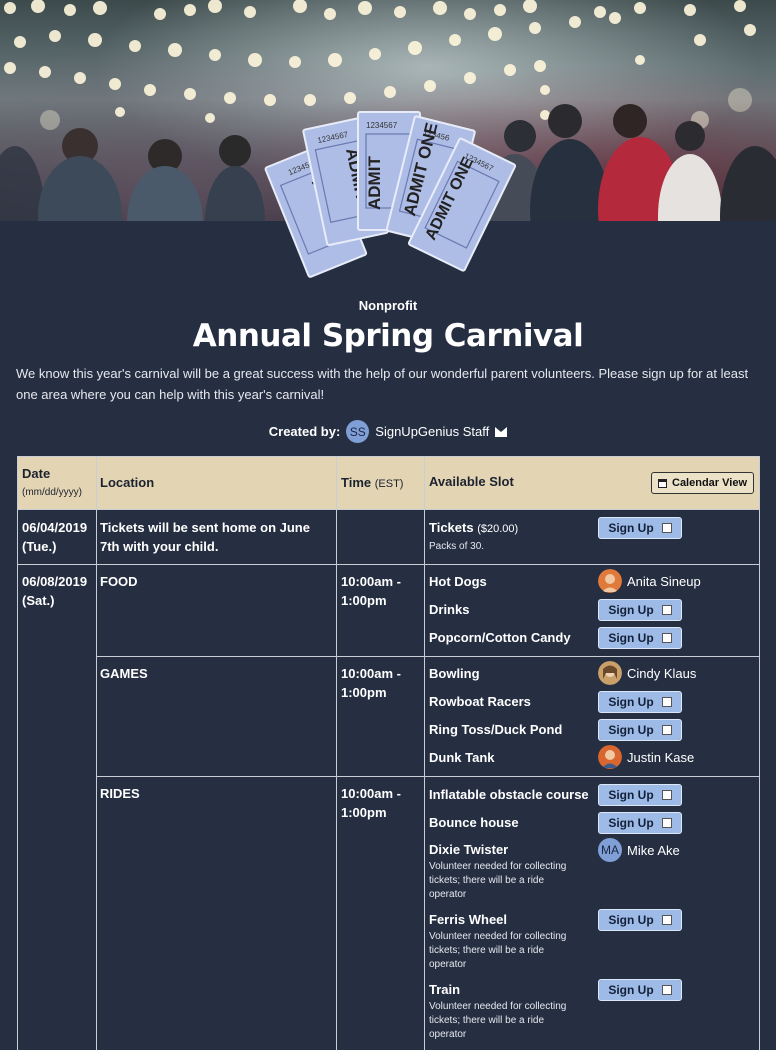 The image size is (776, 1050). Describe the element at coordinates (358, 431) in the screenshot. I see `creator-avatar: SS` at that location.